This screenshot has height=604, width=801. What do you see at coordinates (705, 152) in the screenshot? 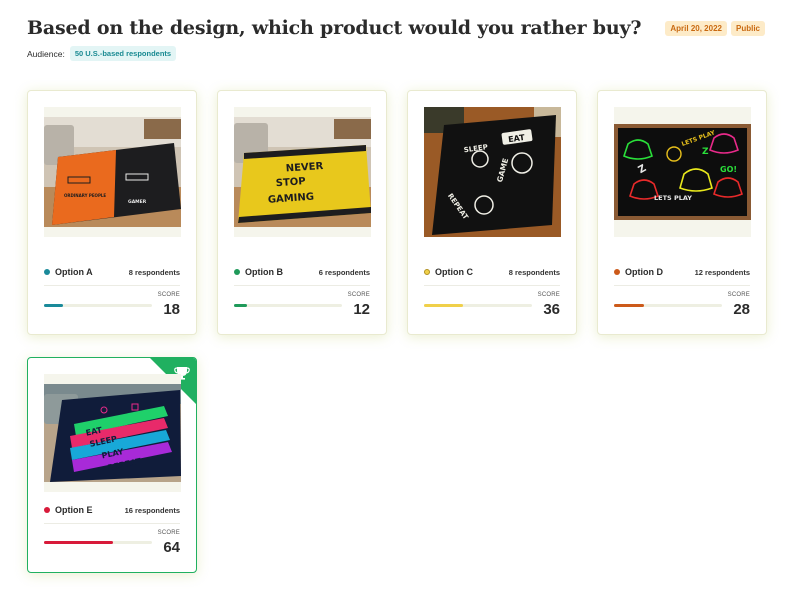
I see `svg-text: Z` at bounding box center [705, 152].